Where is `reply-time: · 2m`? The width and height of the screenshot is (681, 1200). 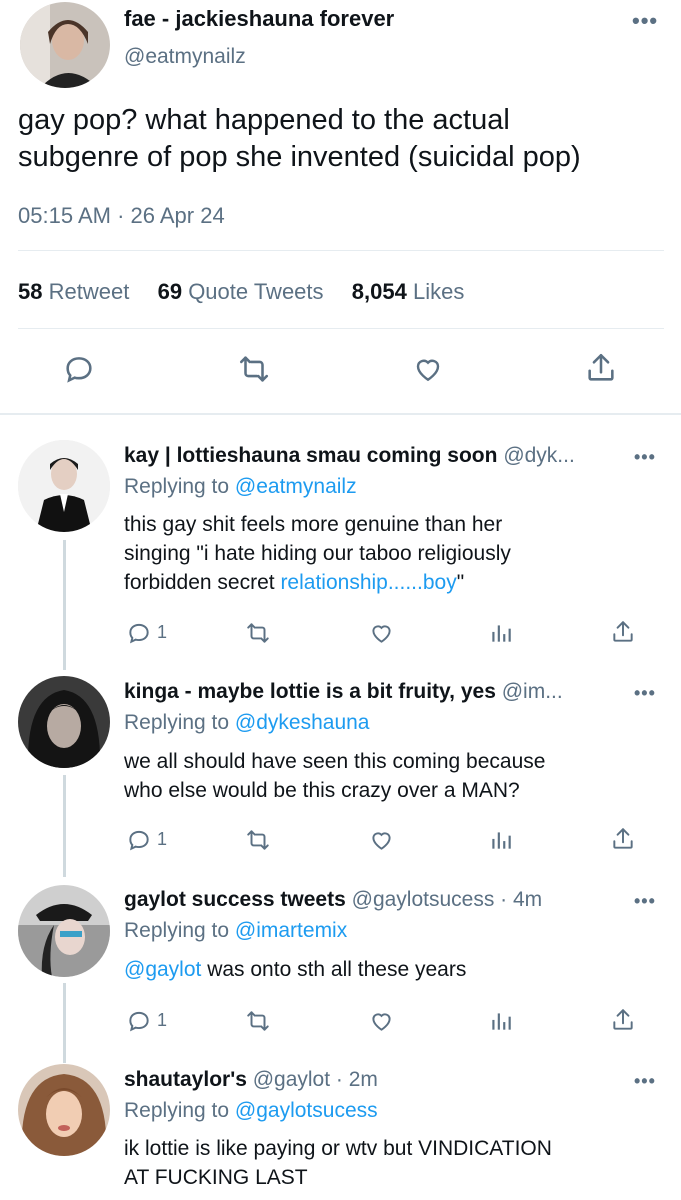
reply-time: · 2m is located at coordinates (354, 1079).